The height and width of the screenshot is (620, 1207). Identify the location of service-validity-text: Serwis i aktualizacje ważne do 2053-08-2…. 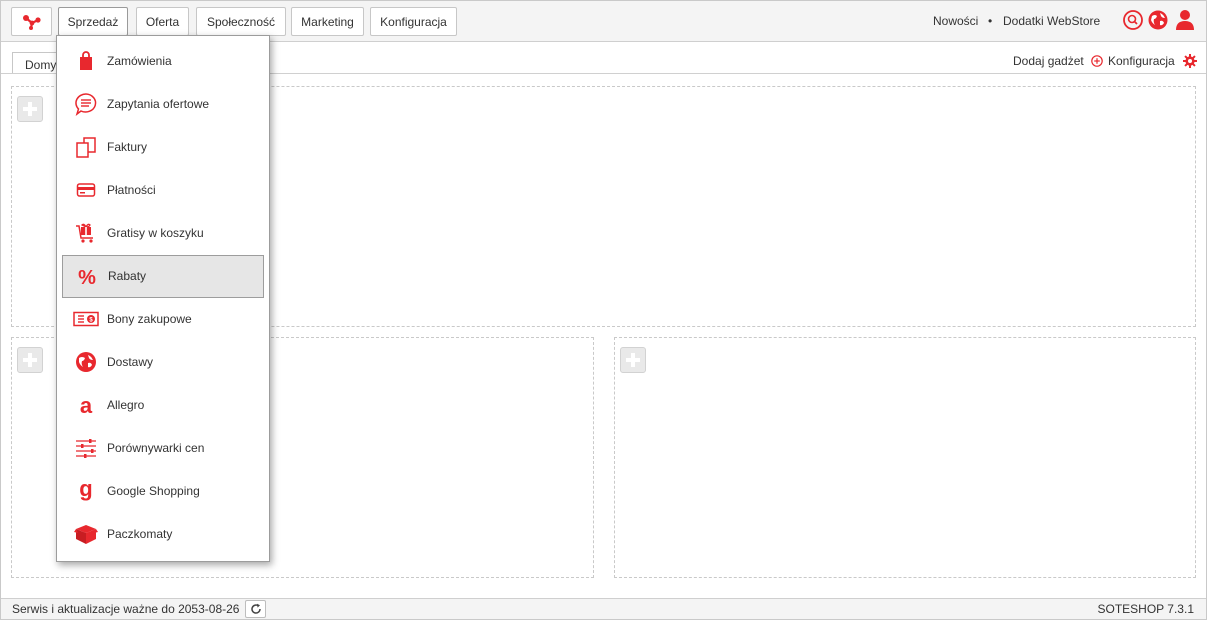
(126, 609).